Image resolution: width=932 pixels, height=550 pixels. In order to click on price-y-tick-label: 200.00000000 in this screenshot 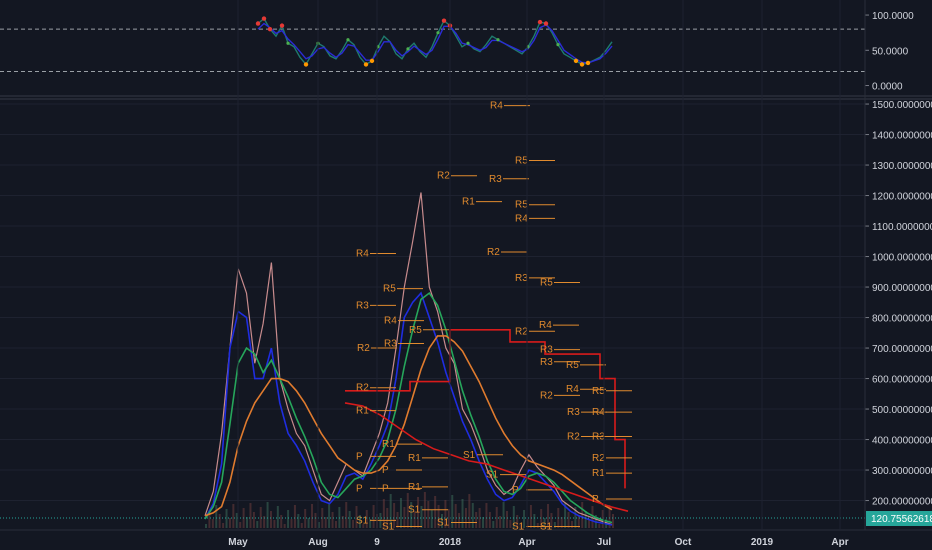, I will do `click(902, 502)`.